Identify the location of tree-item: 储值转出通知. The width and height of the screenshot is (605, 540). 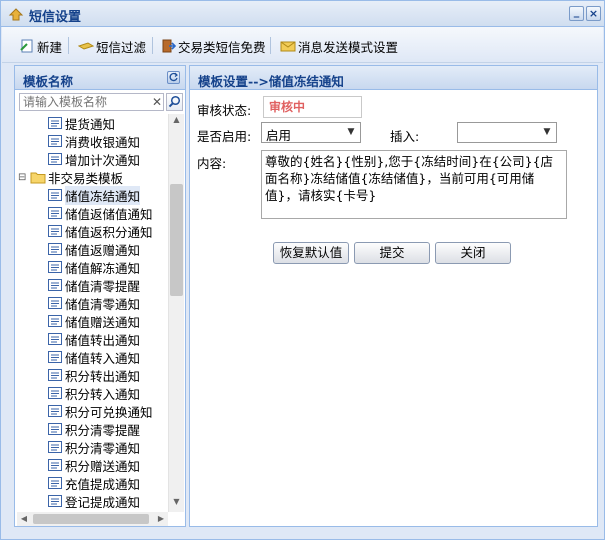
(93, 339).